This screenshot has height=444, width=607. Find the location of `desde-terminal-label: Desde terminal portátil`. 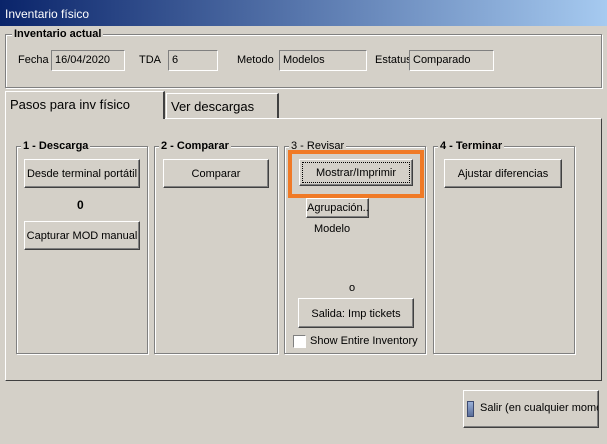

desde-terminal-label: Desde terminal portátil is located at coordinates (82, 174).